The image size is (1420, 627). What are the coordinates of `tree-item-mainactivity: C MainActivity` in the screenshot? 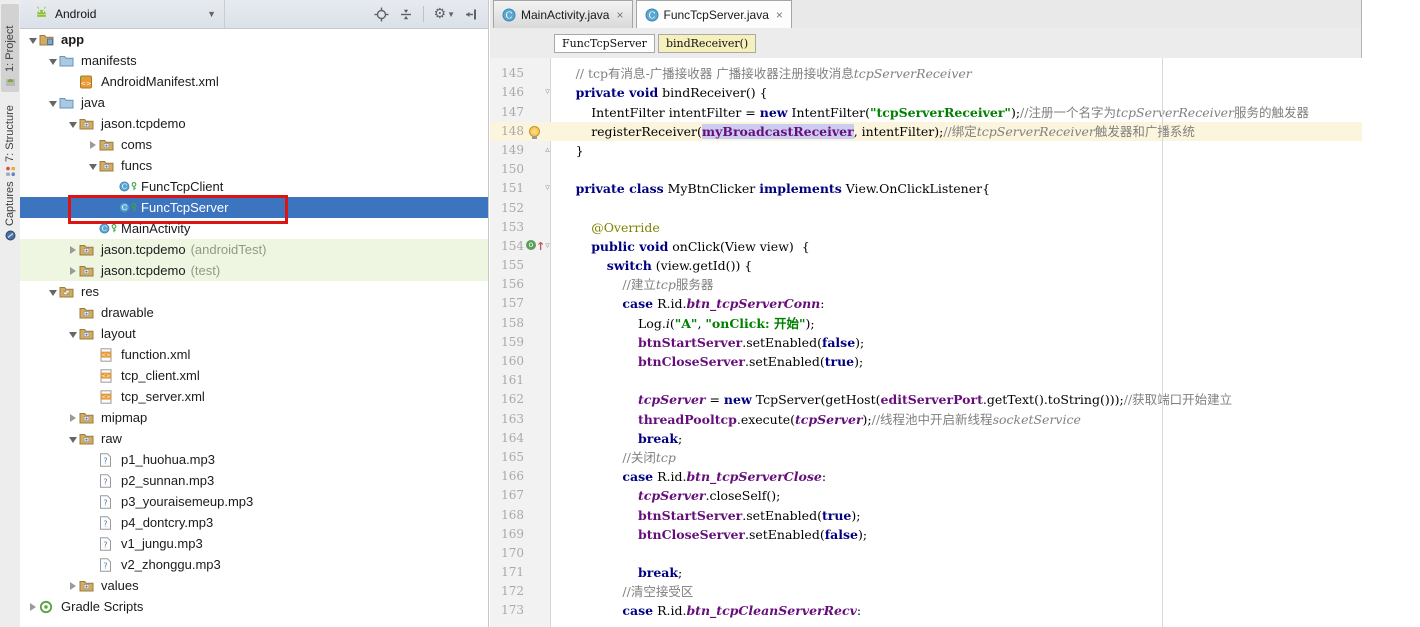 It's located at (254, 228).